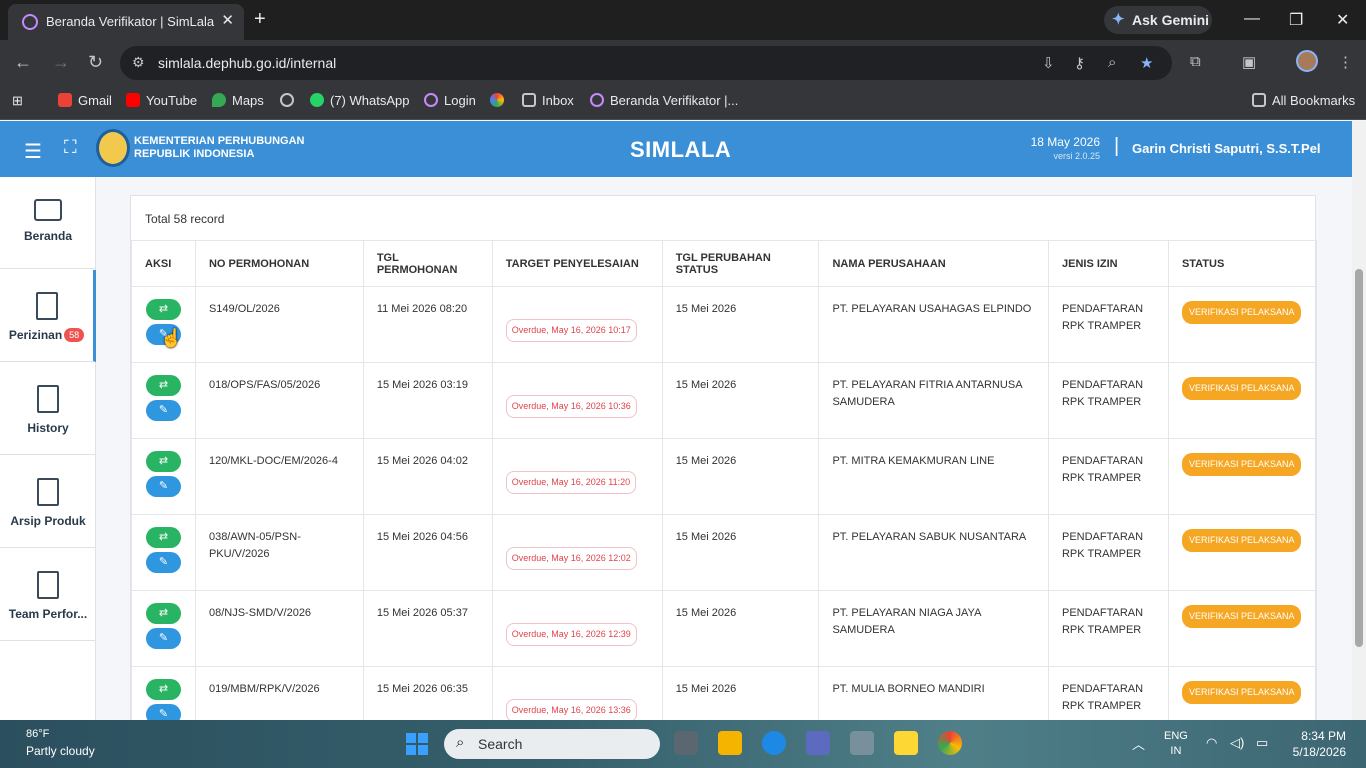 Image resolution: width=1366 pixels, height=768 pixels. I want to click on column-header: TGL PERUBAHAN STATUS, so click(740, 263).